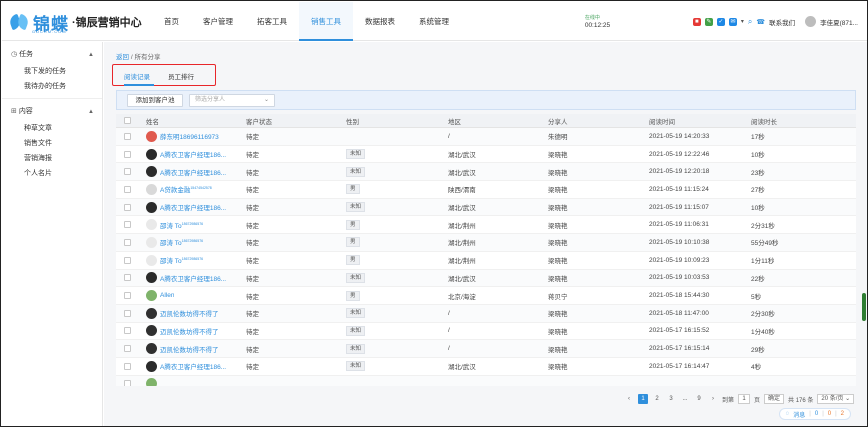 The height and width of the screenshot is (427, 868). What do you see at coordinates (52, 55) in the screenshot?
I see `sidebar-section-task: ◷ 任务 ▲` at bounding box center [52, 55].